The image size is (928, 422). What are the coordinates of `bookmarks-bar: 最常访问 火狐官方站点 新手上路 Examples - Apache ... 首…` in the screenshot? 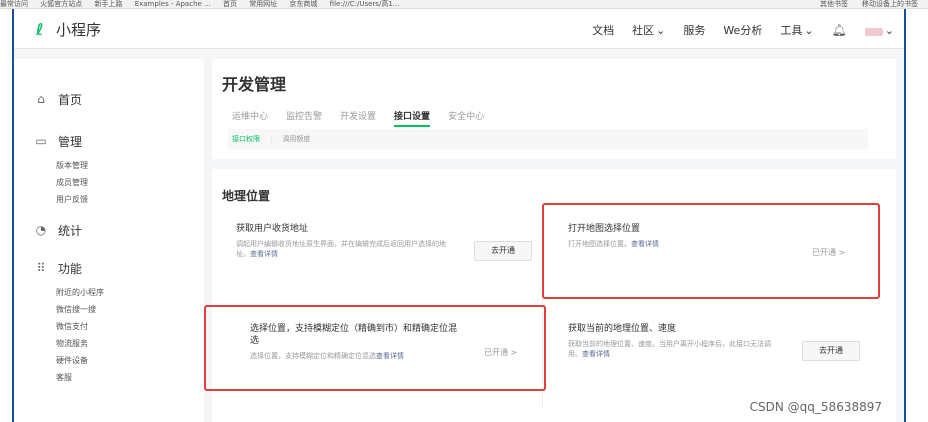 It's located at (464, 4).